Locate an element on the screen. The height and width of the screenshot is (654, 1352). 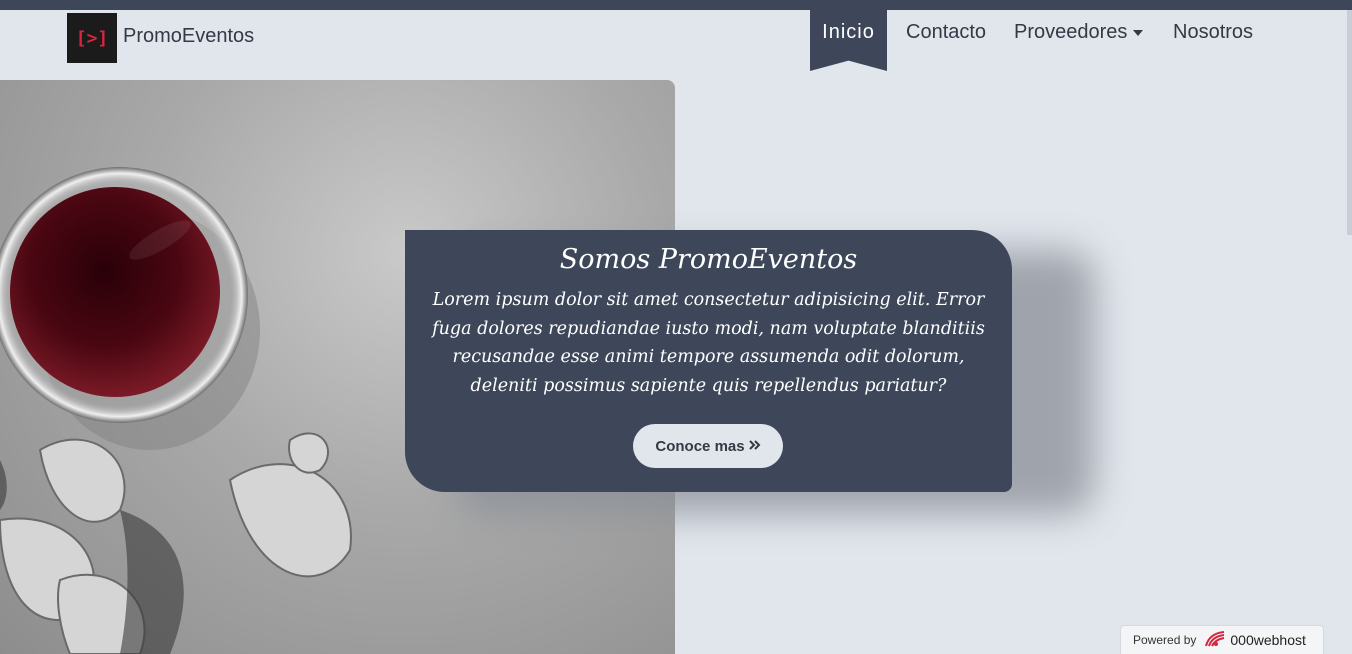
nav-item-contacto: Contacto is located at coordinates (946, 32).